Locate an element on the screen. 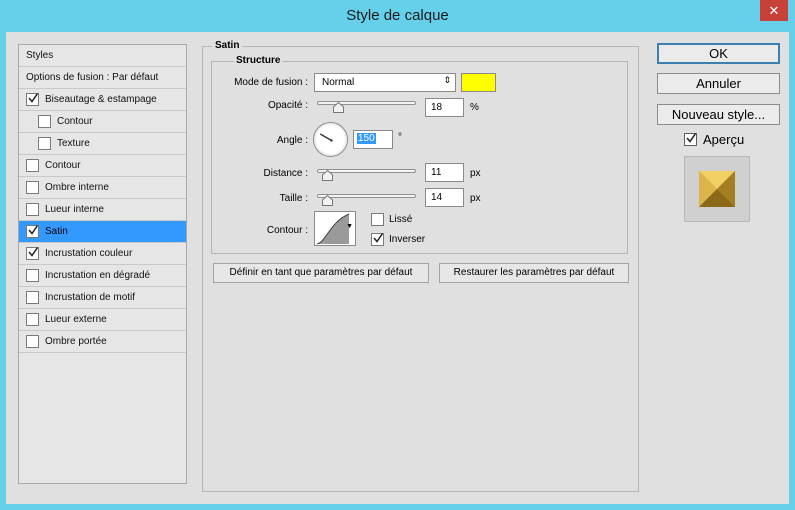 The image size is (795, 510). style-item: Lueur interne is located at coordinates (102, 210).